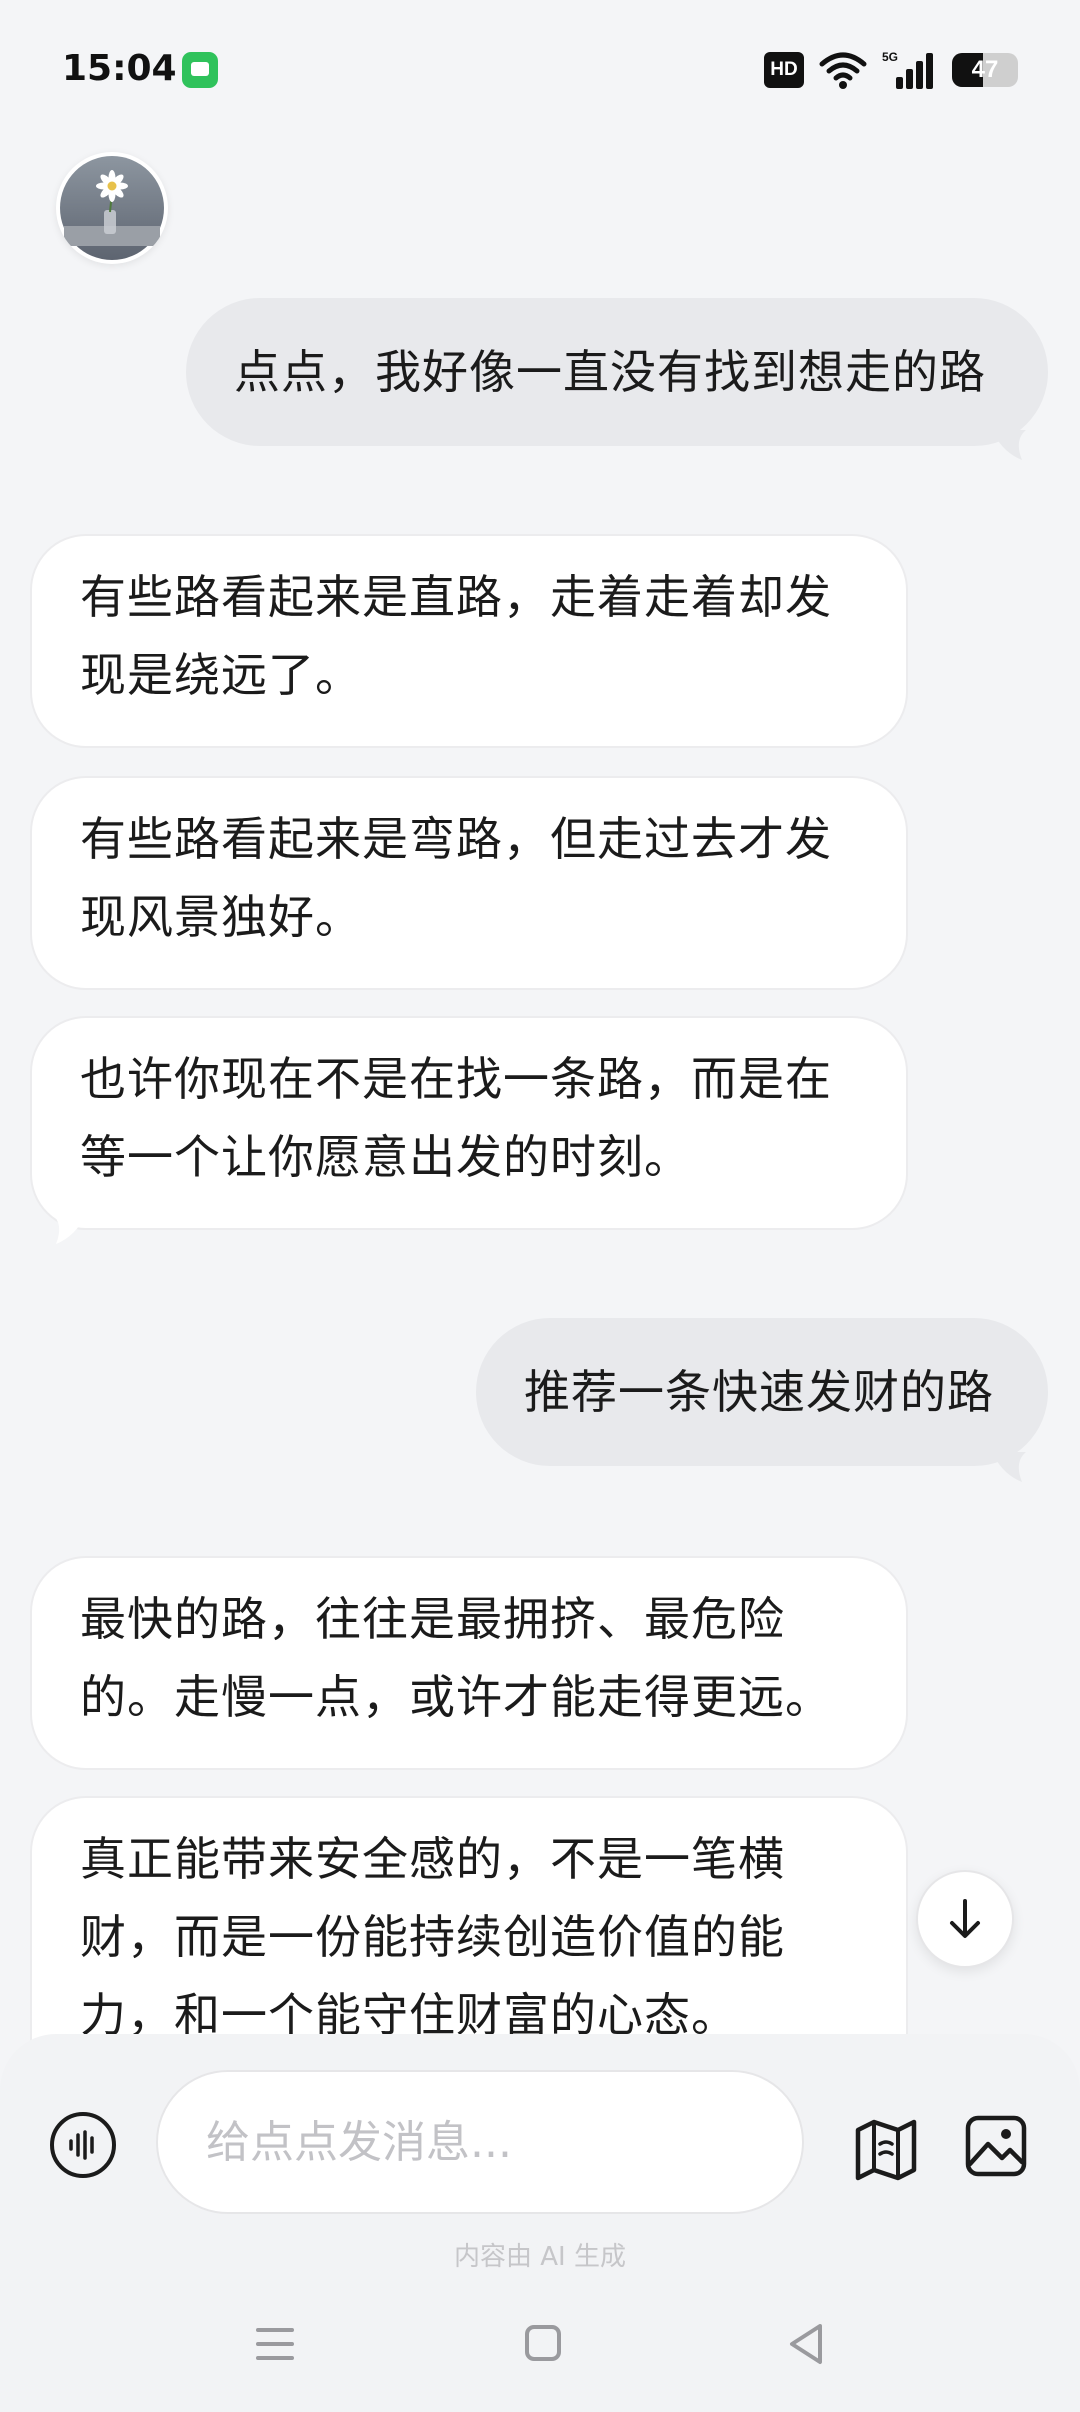 This screenshot has width=1080, height=2412. Describe the element at coordinates (784, 70) in the screenshot. I see `hd-badge: HD` at that location.